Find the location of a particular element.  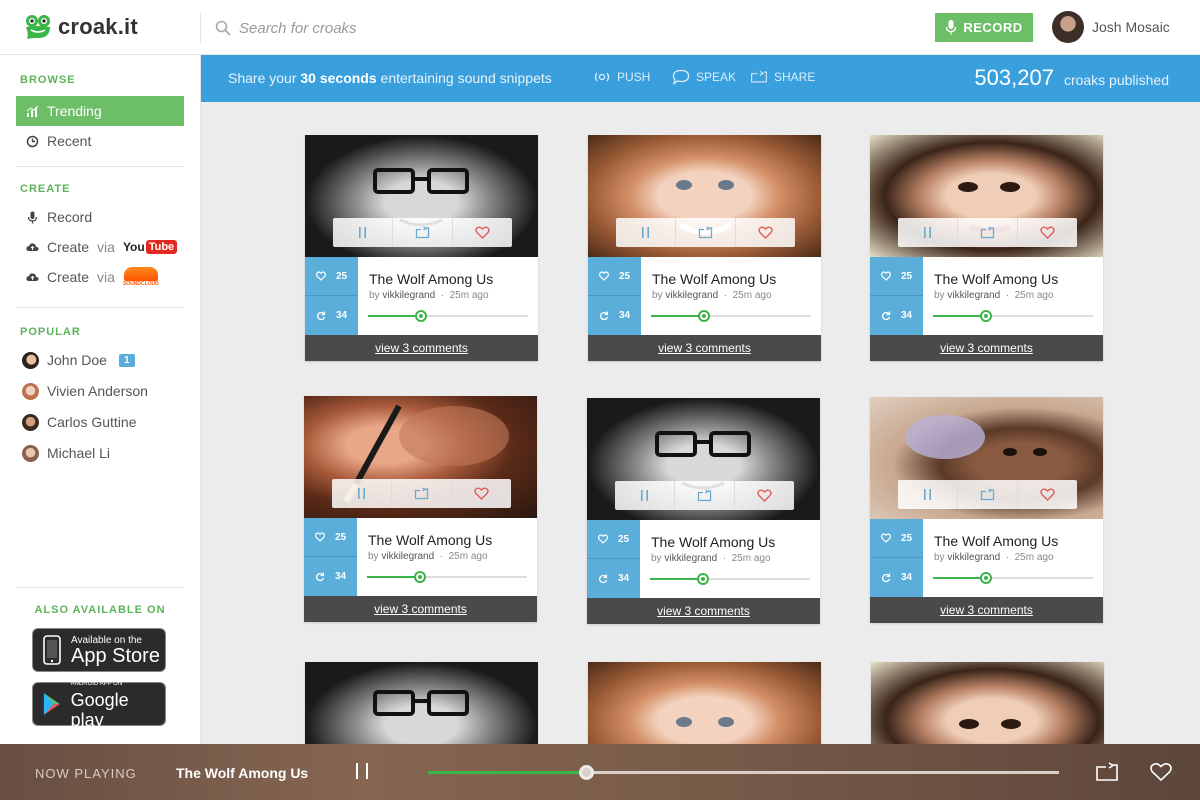

via-text: via is located at coordinates (106, 247).